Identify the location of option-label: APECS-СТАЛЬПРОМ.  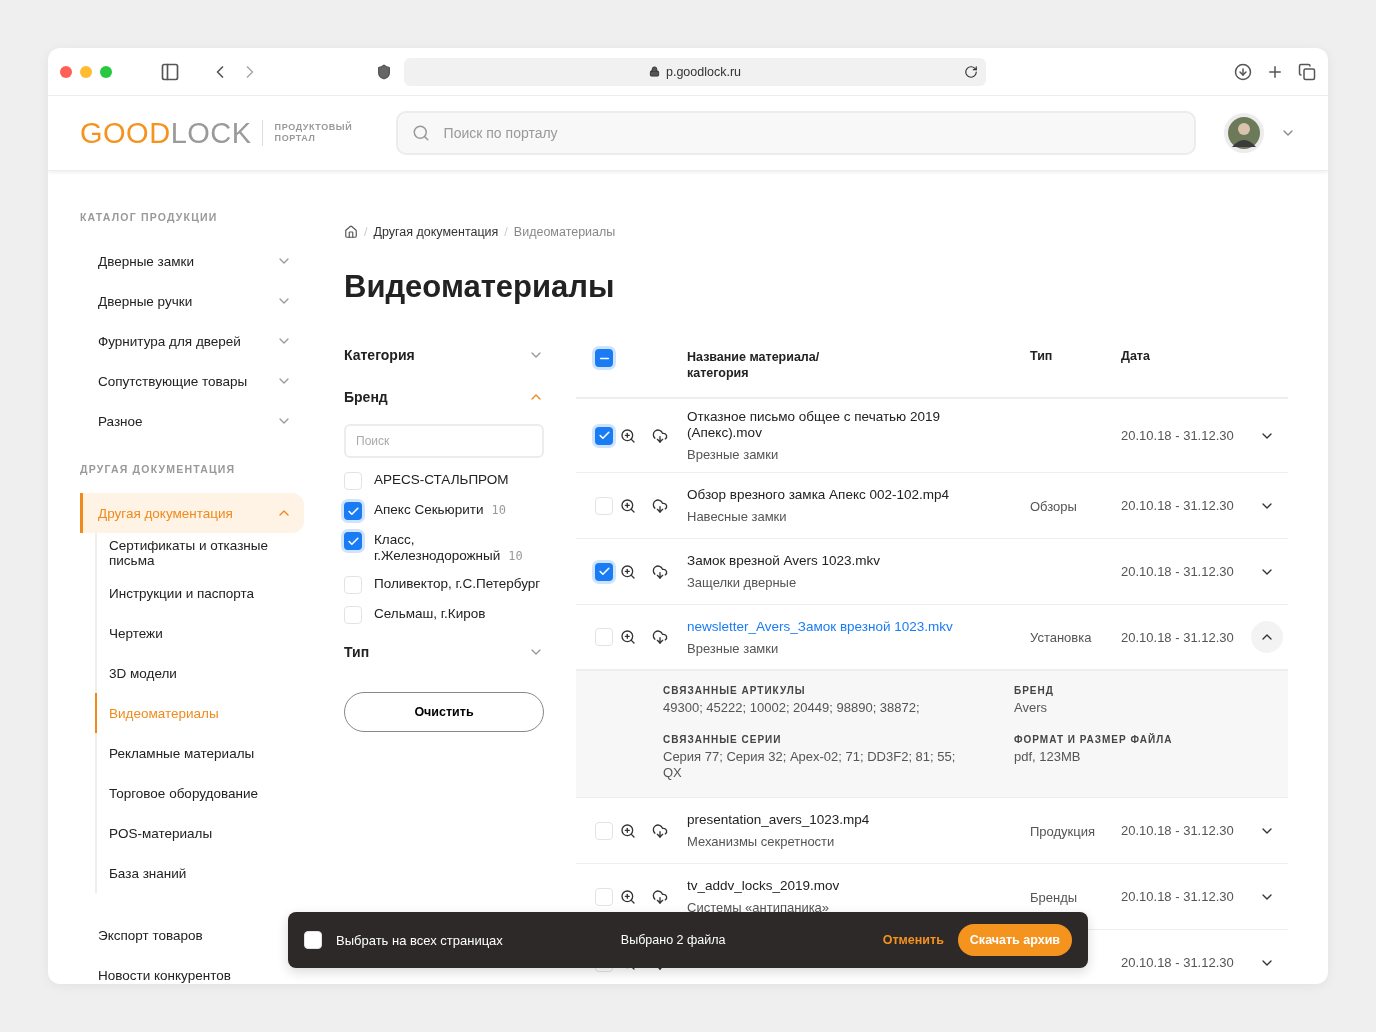
(441, 479).